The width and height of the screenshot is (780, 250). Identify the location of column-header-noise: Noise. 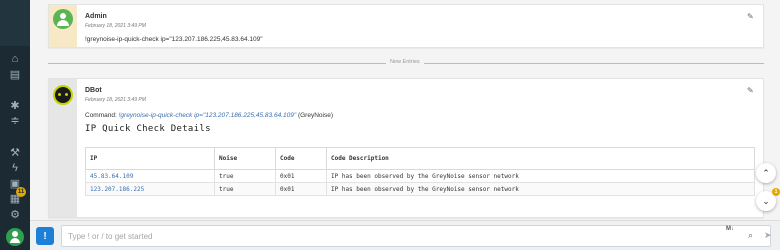
(245, 158).